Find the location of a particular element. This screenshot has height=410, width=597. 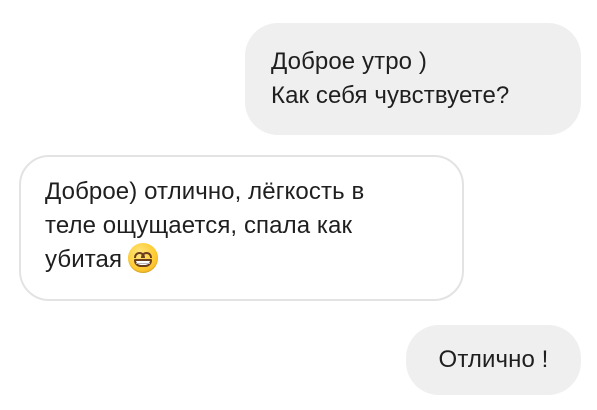

message-bubble-outgoing: Отлично ! is located at coordinates (493, 360).